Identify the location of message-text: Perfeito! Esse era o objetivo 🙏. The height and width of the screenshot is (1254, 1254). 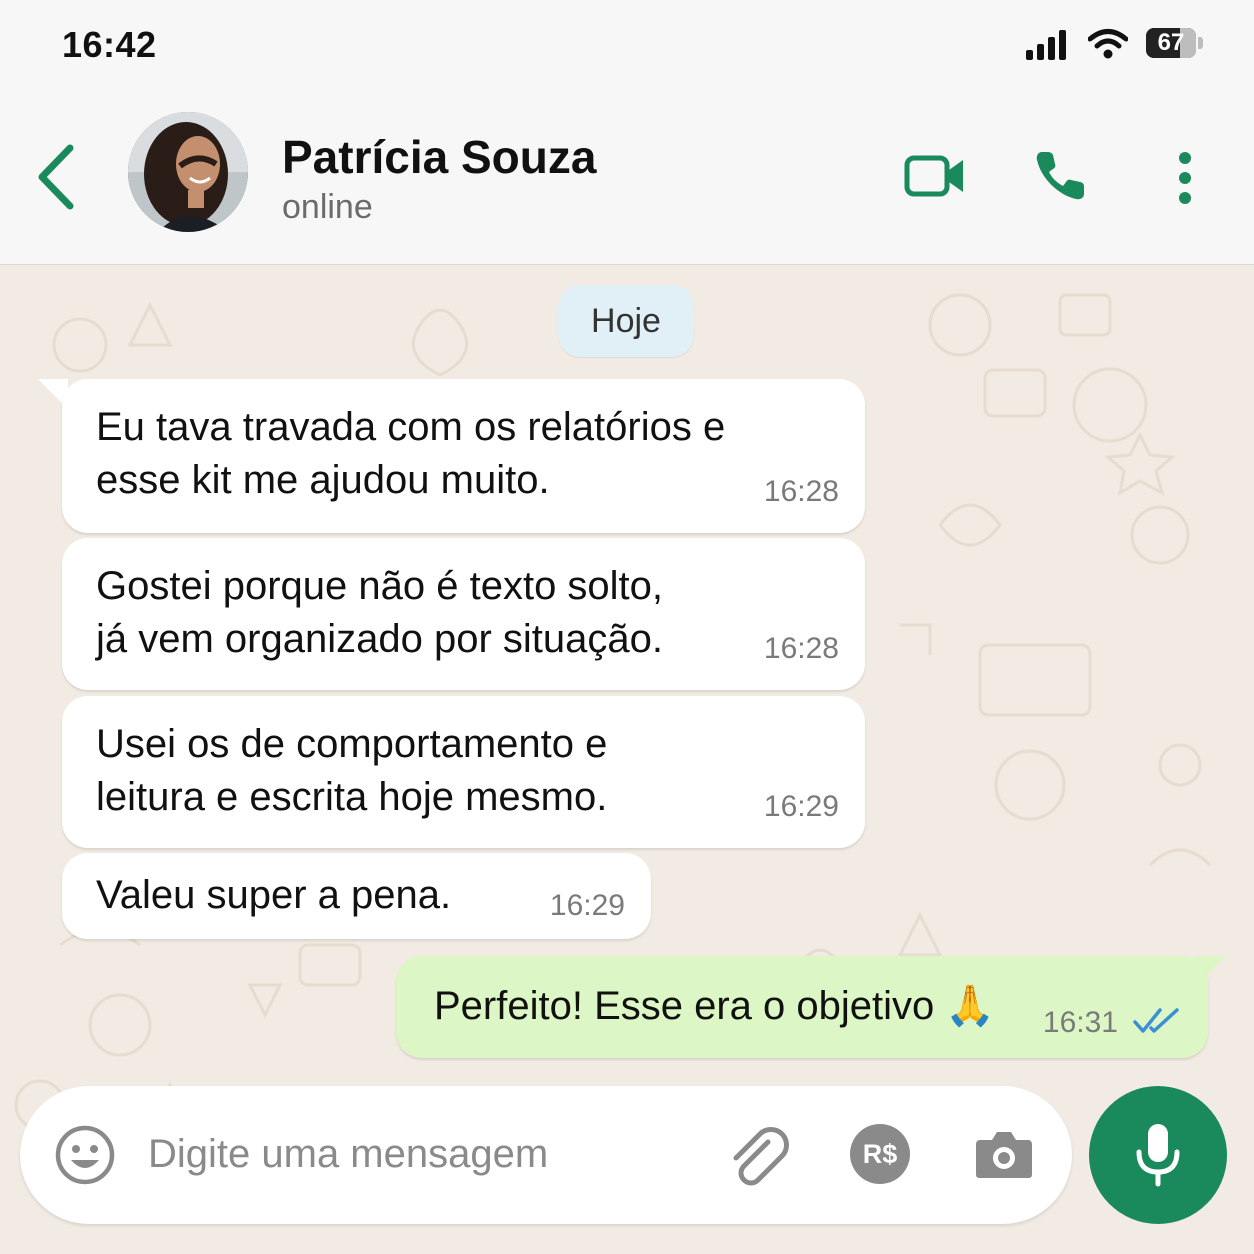
(715, 1006).